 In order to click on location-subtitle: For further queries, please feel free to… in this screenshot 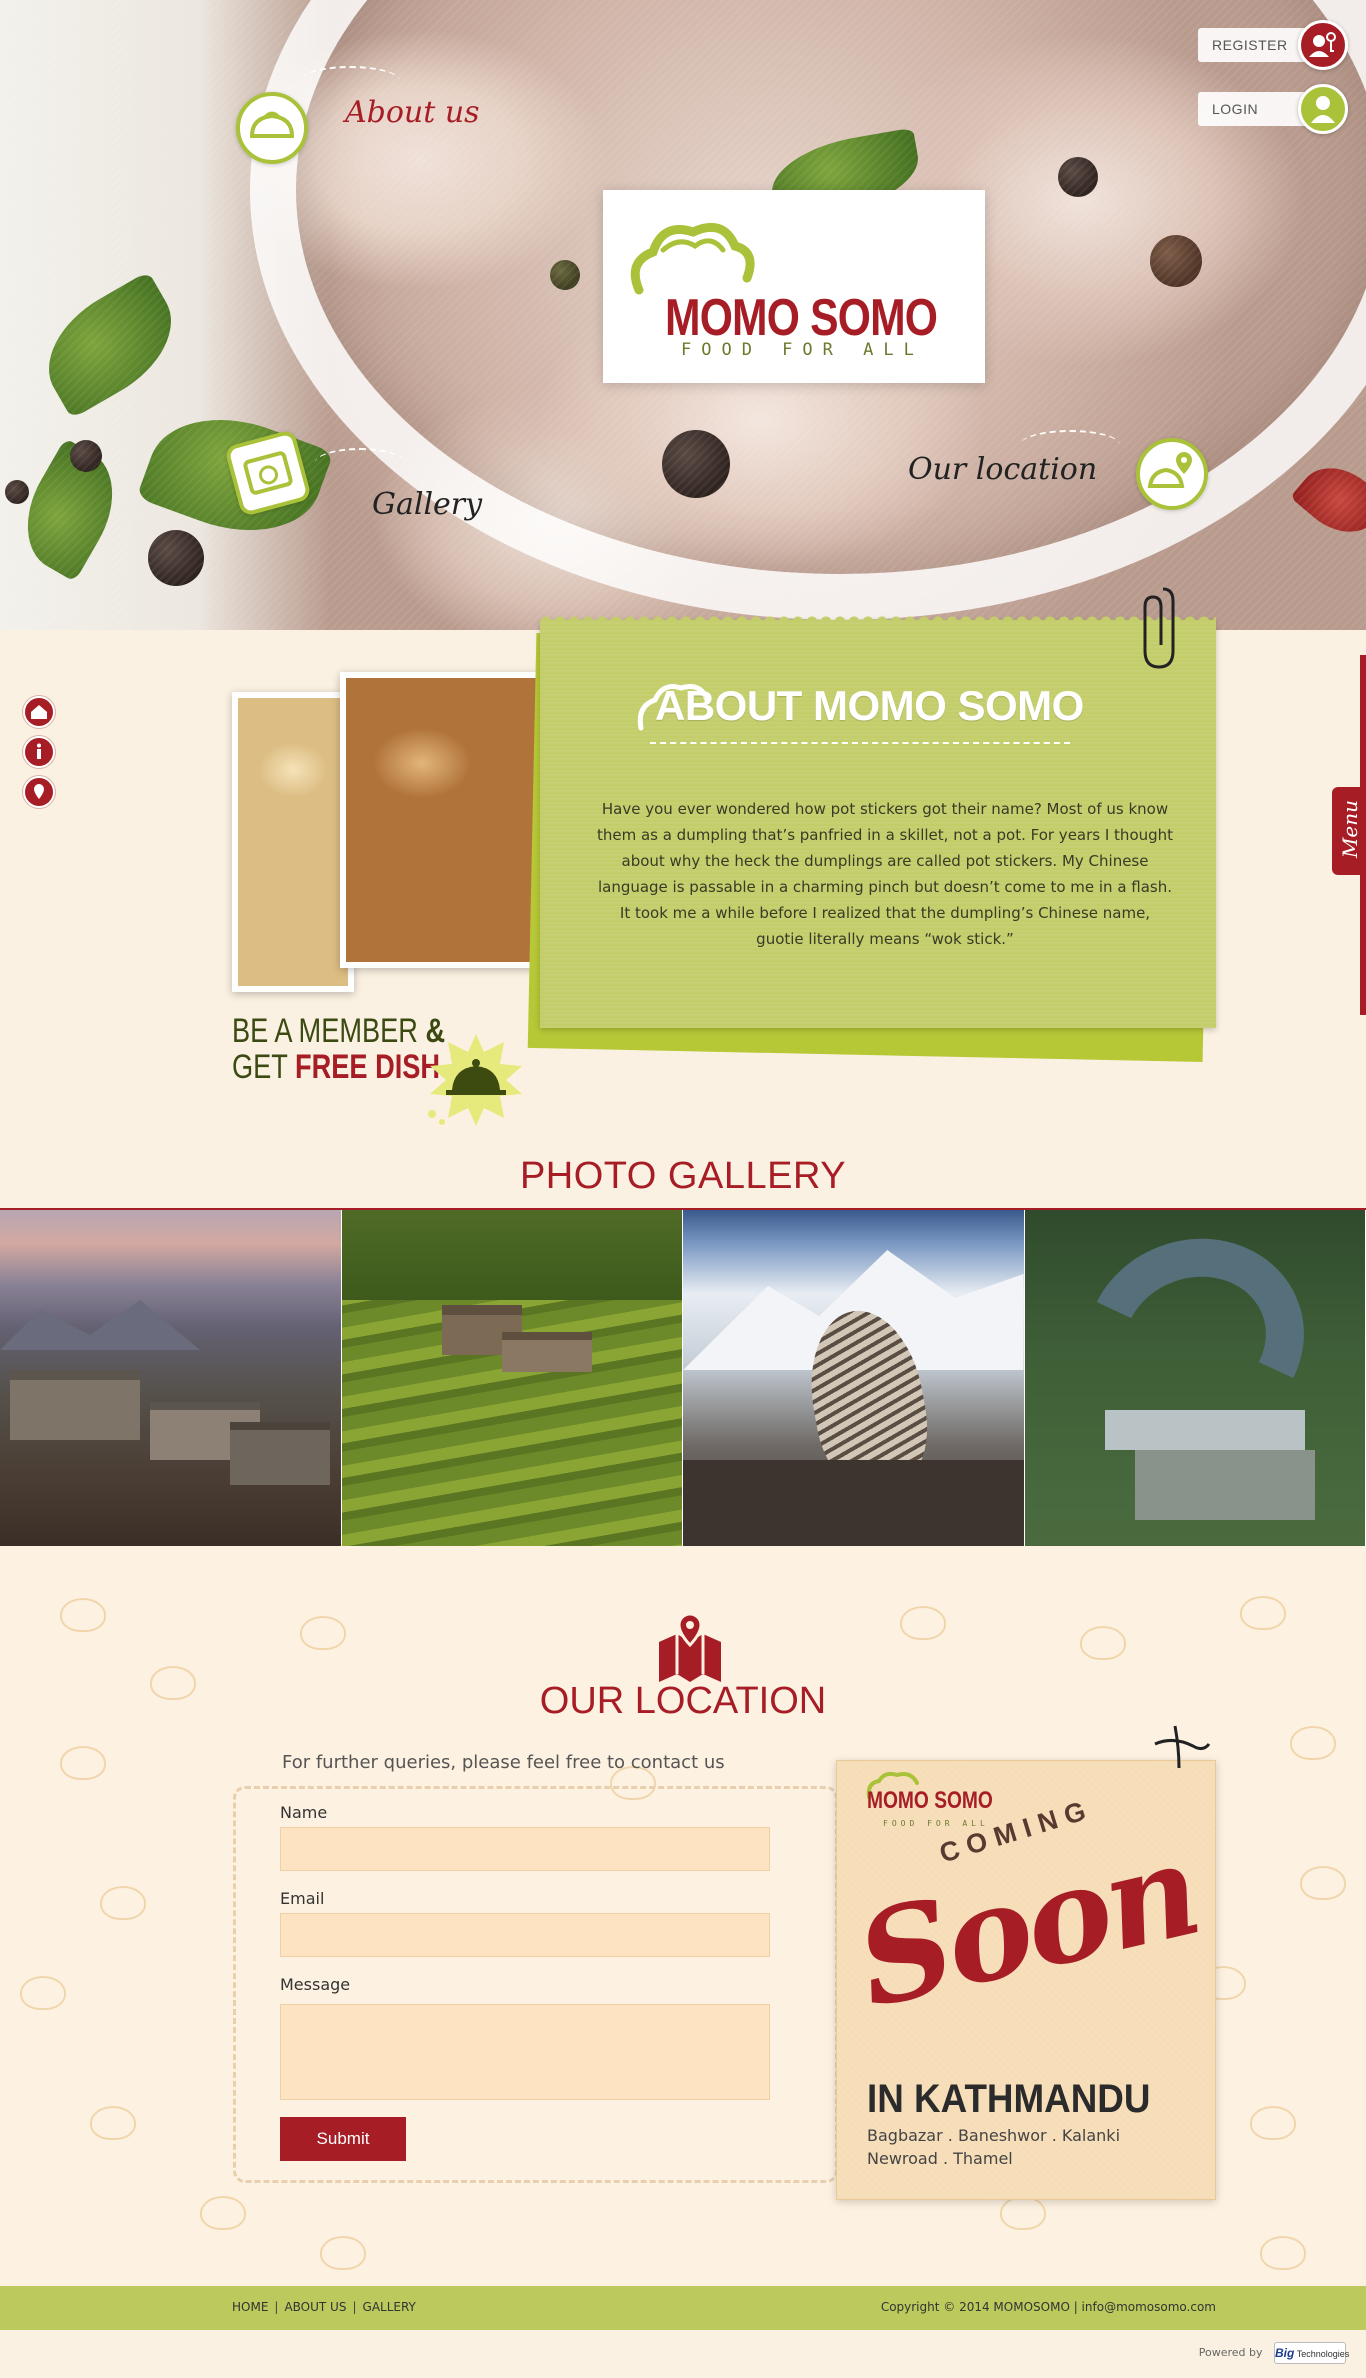, I will do `click(503, 1762)`.